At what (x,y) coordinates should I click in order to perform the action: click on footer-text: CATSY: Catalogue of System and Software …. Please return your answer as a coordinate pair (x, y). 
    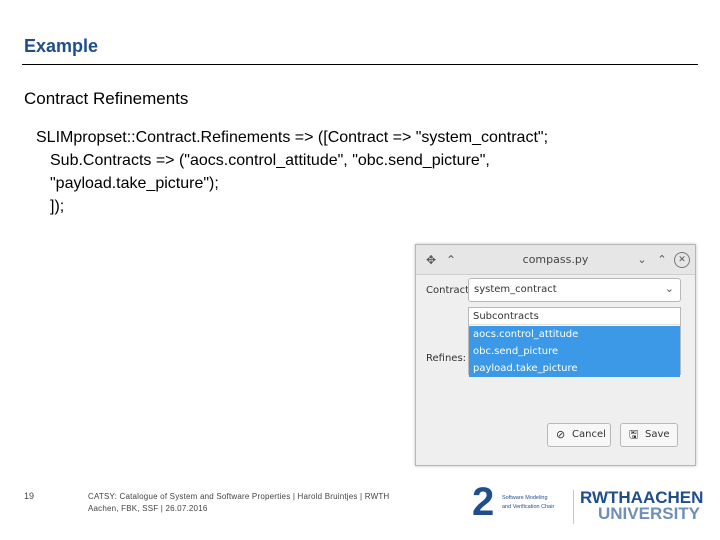
    Looking at the image, I should click on (268, 503).